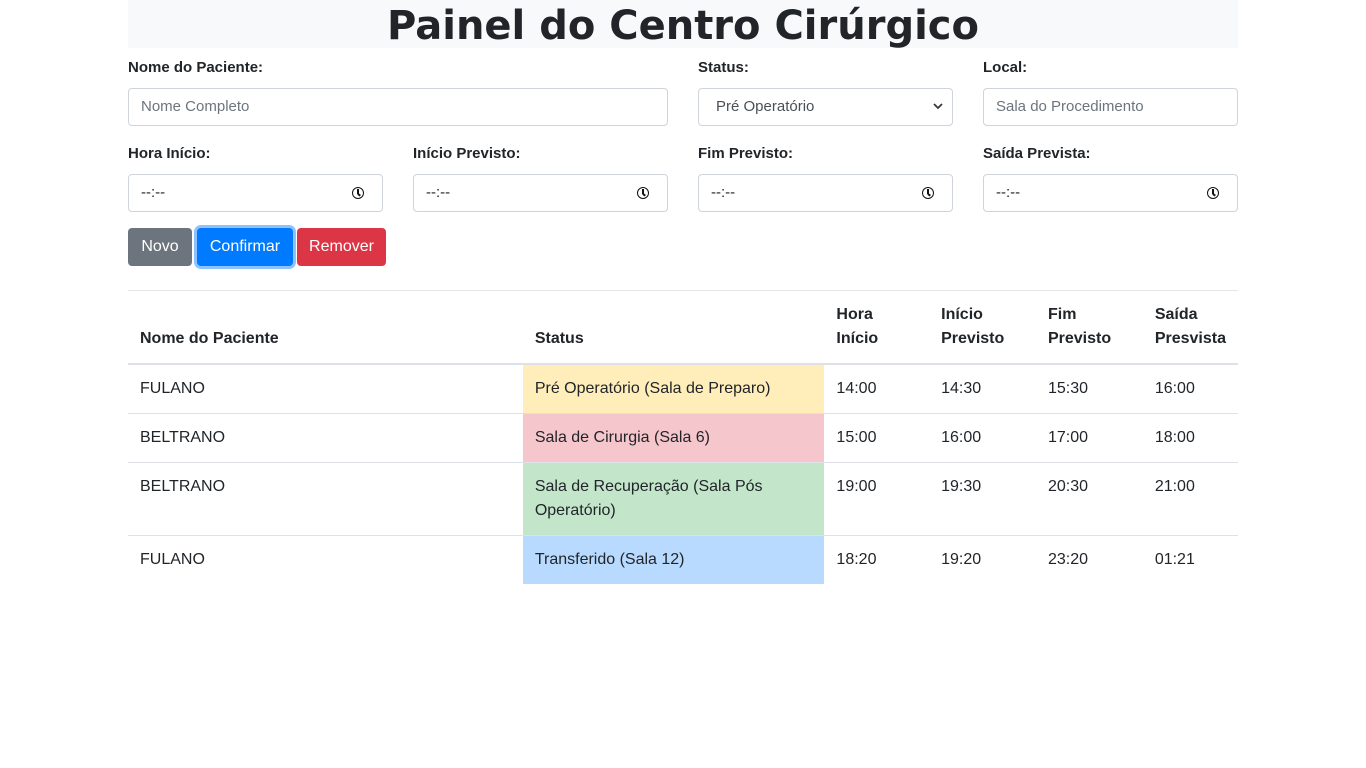 The width and height of the screenshot is (1366, 768). I want to click on chevron-down-icon, so click(938, 114).